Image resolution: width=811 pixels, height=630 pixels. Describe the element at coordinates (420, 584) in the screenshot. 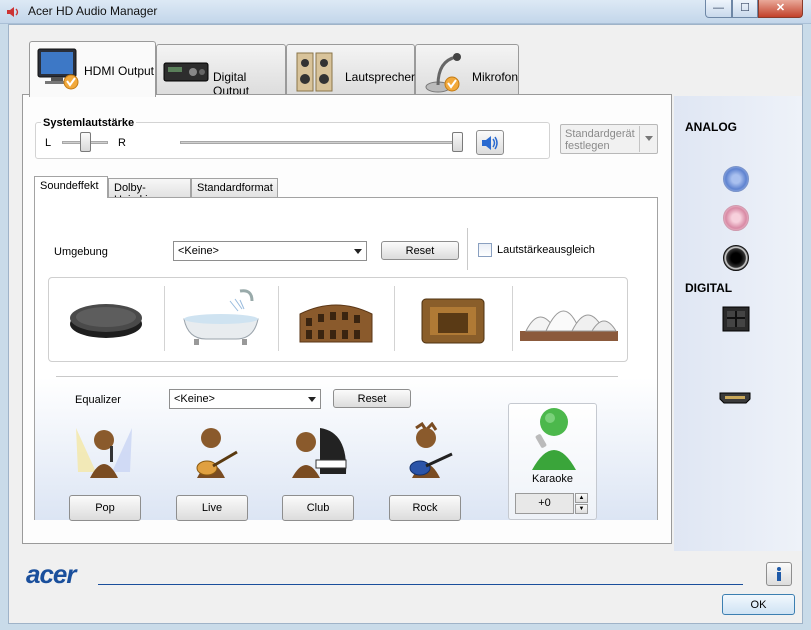

I see `footer-line` at that location.